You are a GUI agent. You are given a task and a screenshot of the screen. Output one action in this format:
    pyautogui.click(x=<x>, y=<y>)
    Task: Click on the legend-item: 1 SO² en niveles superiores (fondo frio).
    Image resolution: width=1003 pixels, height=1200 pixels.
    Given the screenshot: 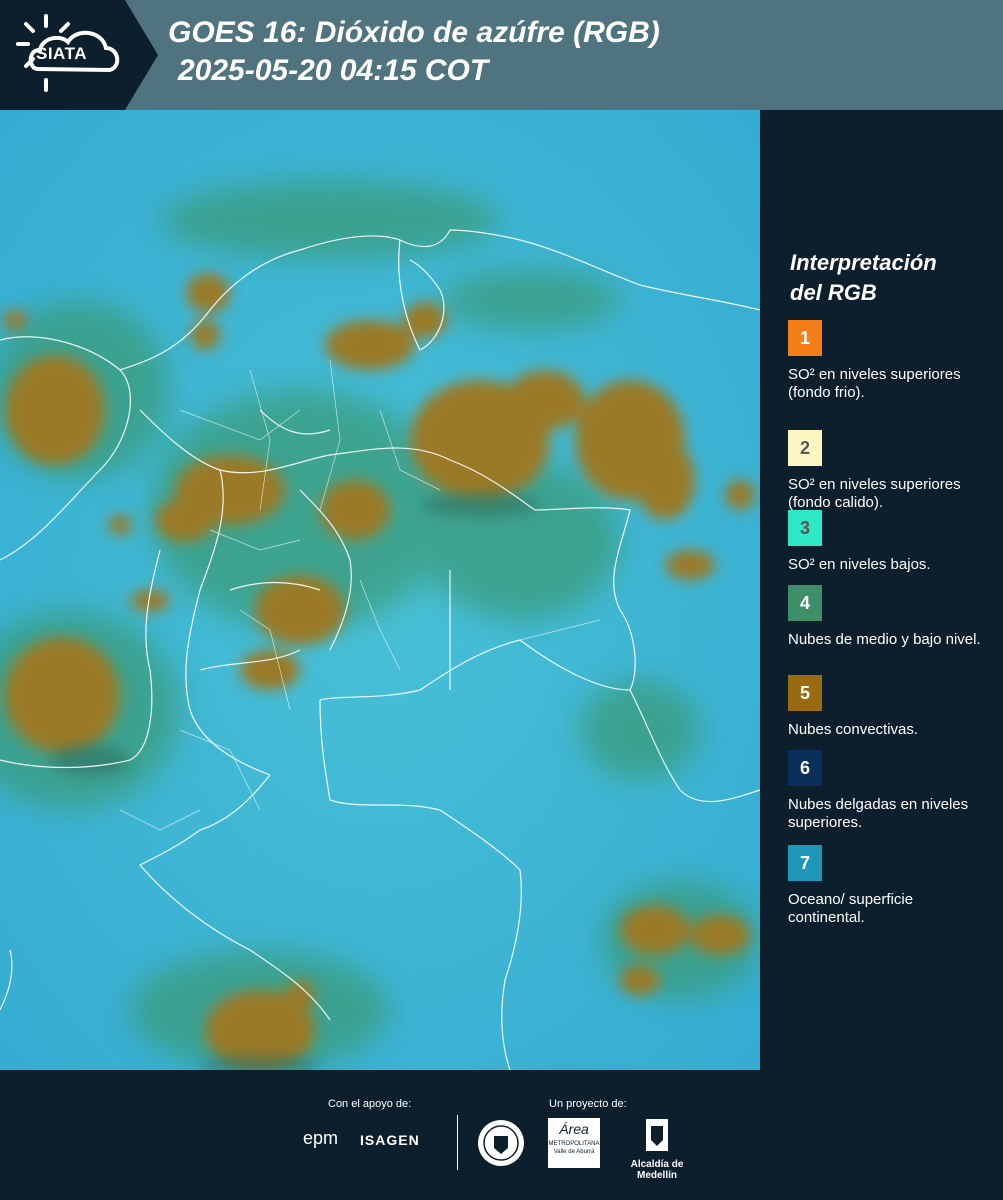 What is the action you would take?
    pyautogui.click(x=890, y=361)
    